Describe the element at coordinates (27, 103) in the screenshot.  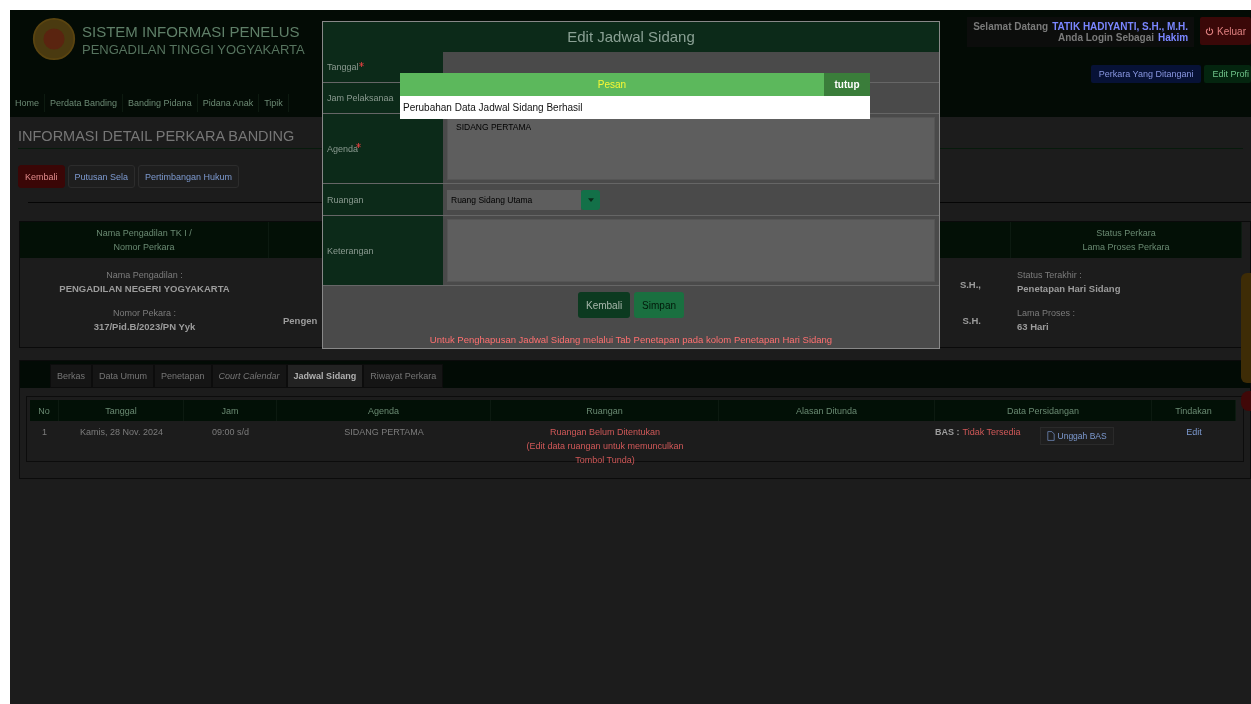
I see `nav-link: Home` at that location.